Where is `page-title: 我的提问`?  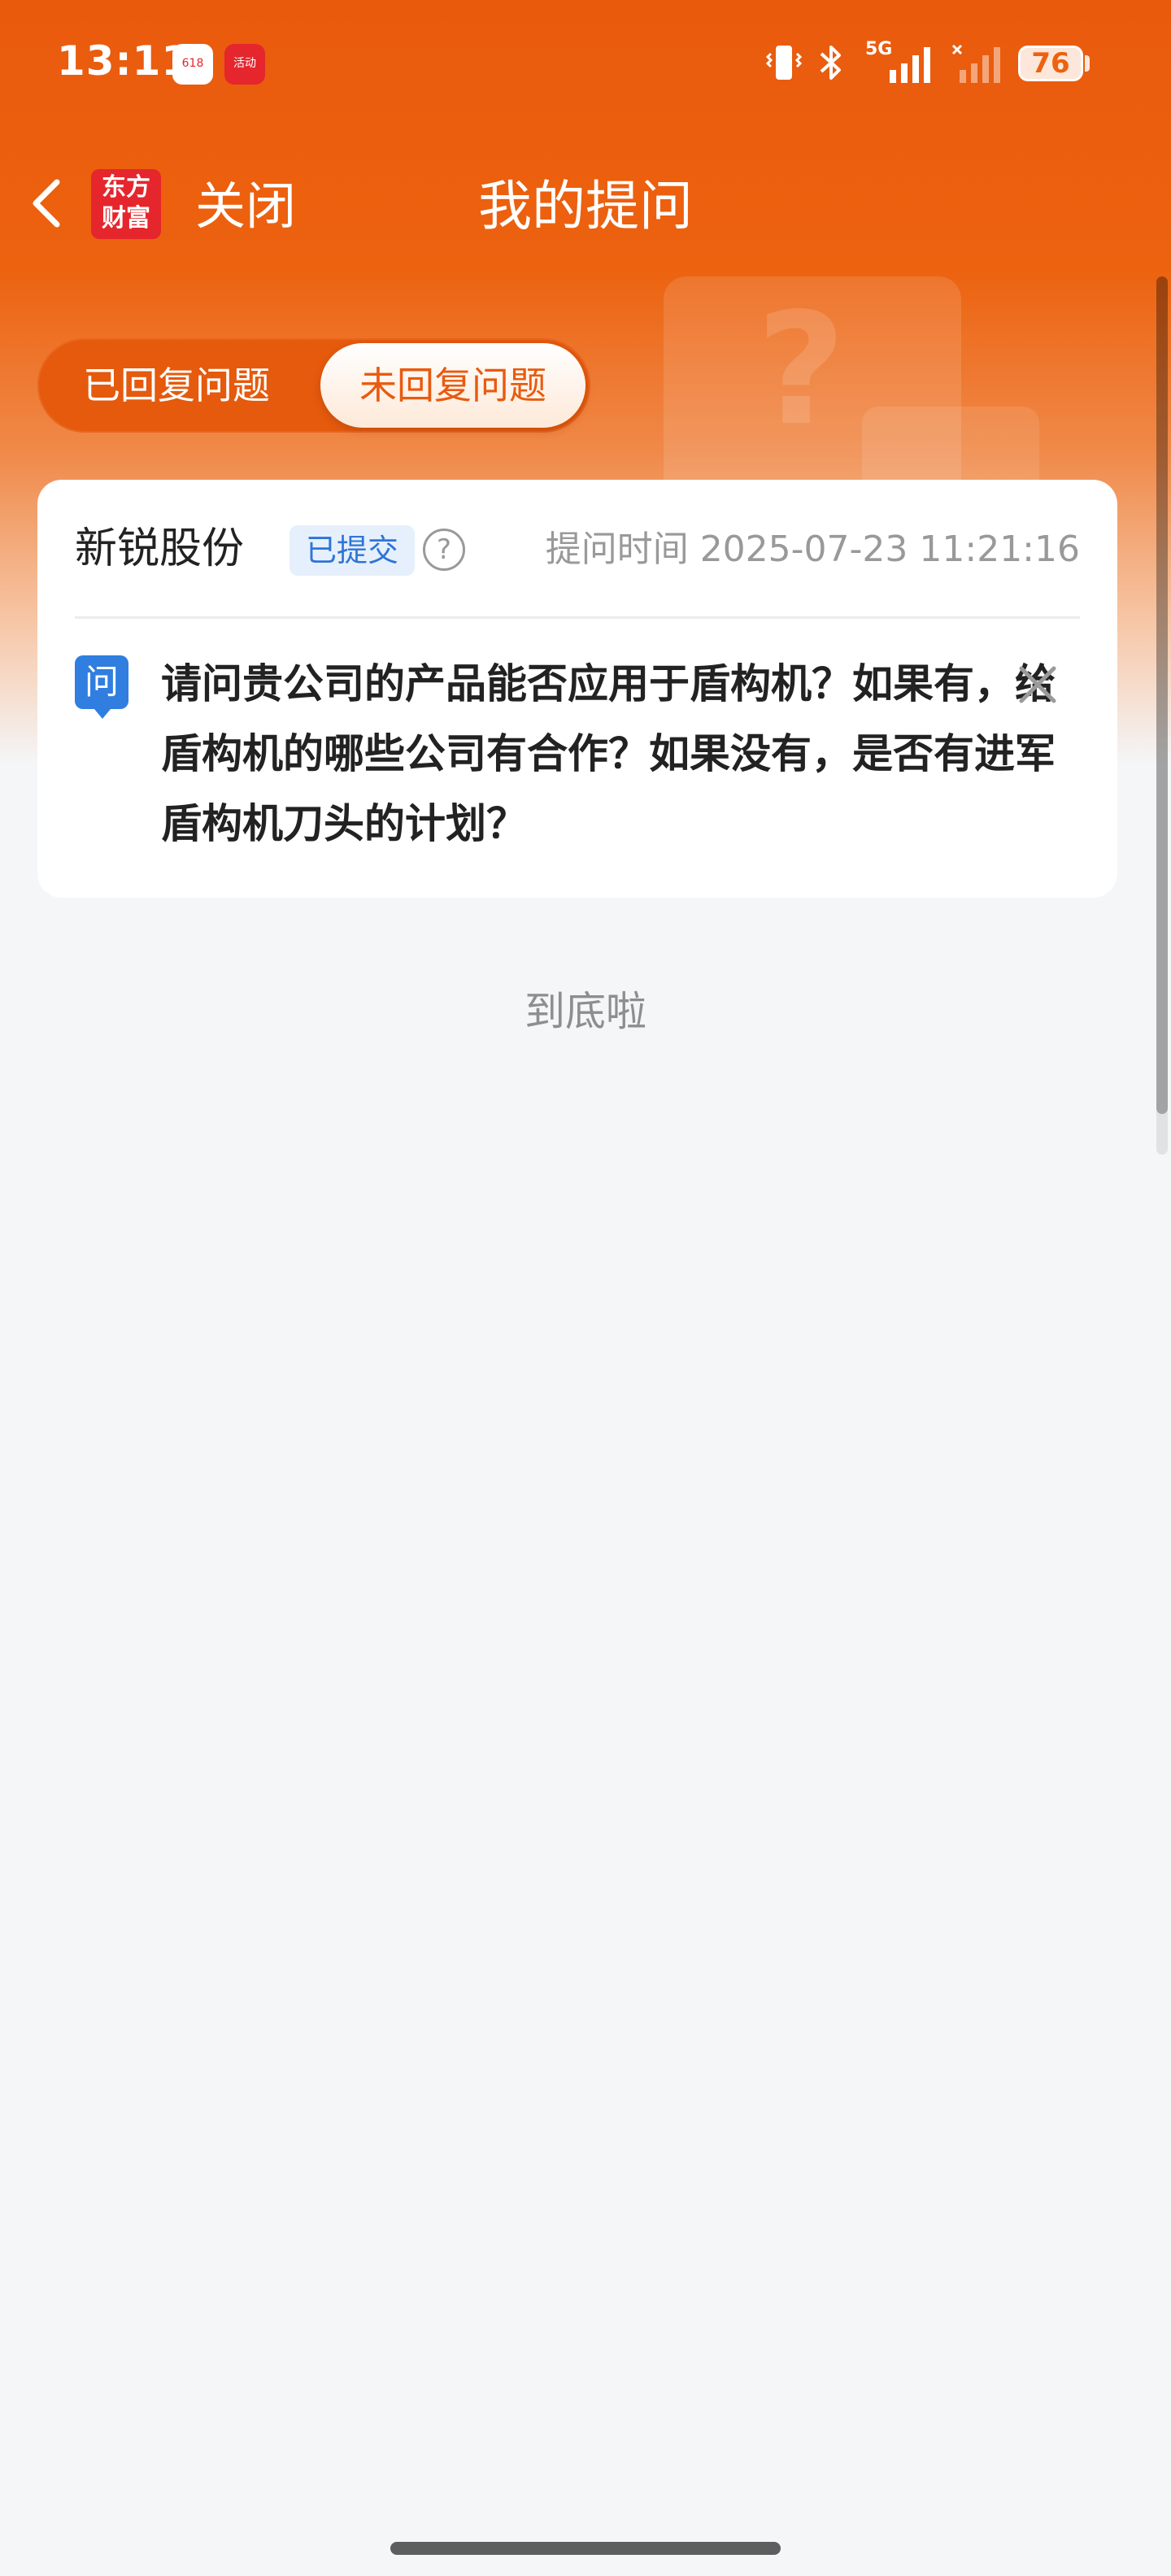
page-title: 我的提问 is located at coordinates (585, 206).